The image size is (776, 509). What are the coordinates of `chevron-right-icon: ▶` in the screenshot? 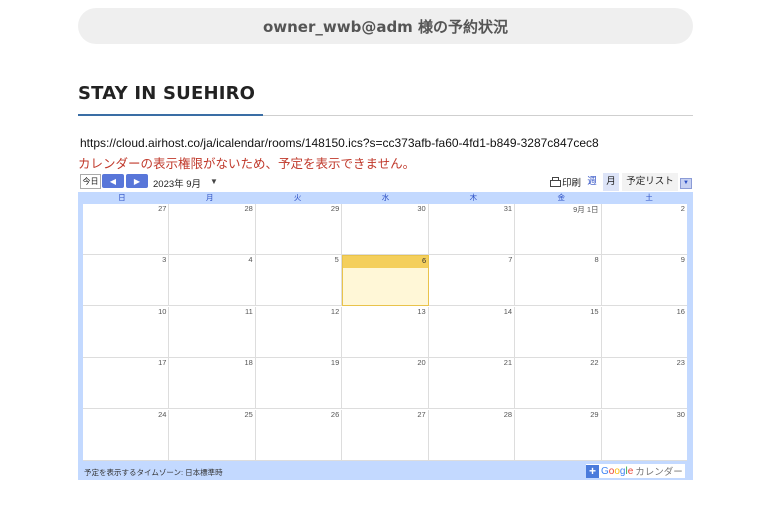 It's located at (137, 181).